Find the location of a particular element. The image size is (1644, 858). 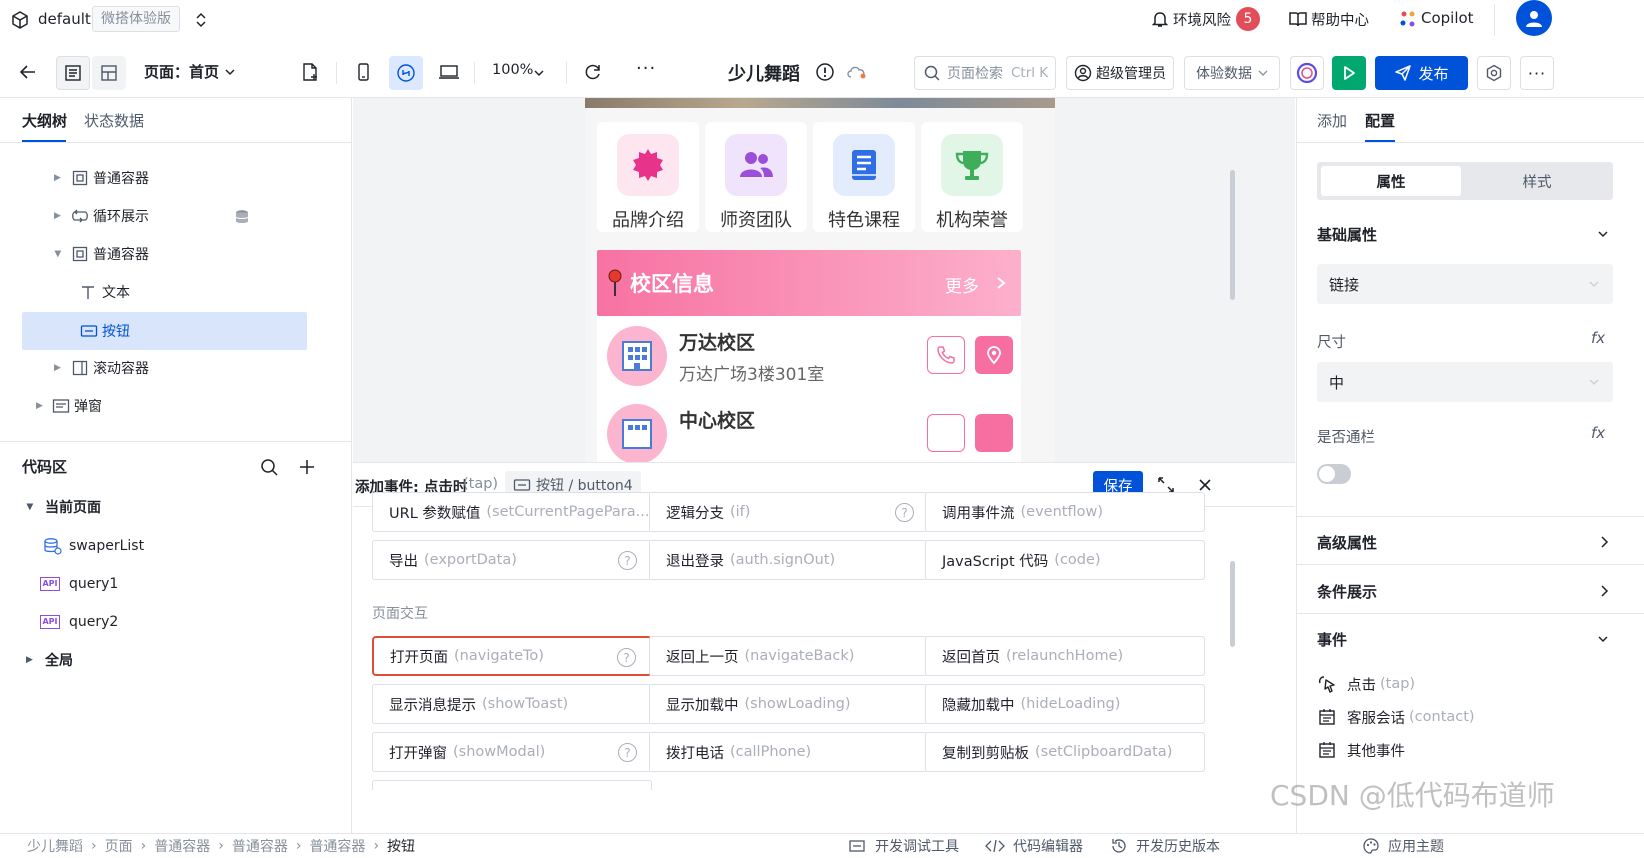

publish-button: 发布 is located at coordinates (1421, 73).